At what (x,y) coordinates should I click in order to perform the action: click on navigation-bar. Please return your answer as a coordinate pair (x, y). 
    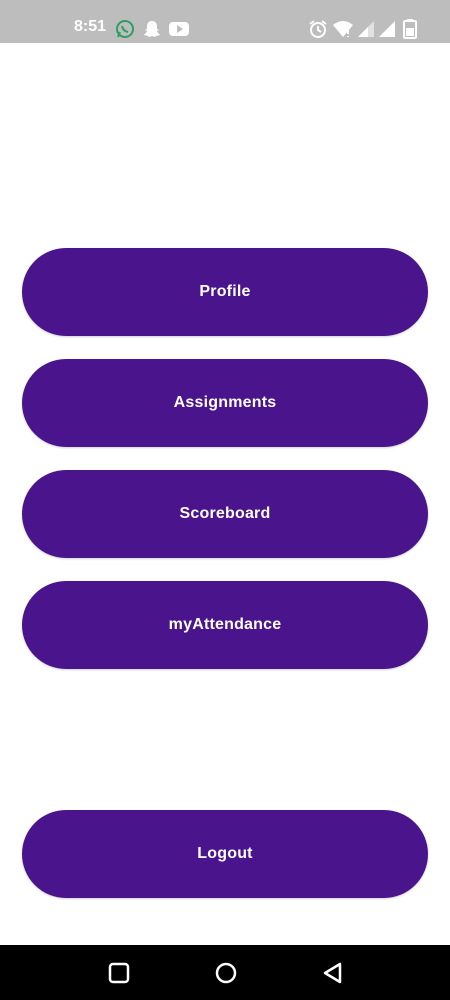
    Looking at the image, I should click on (225, 972).